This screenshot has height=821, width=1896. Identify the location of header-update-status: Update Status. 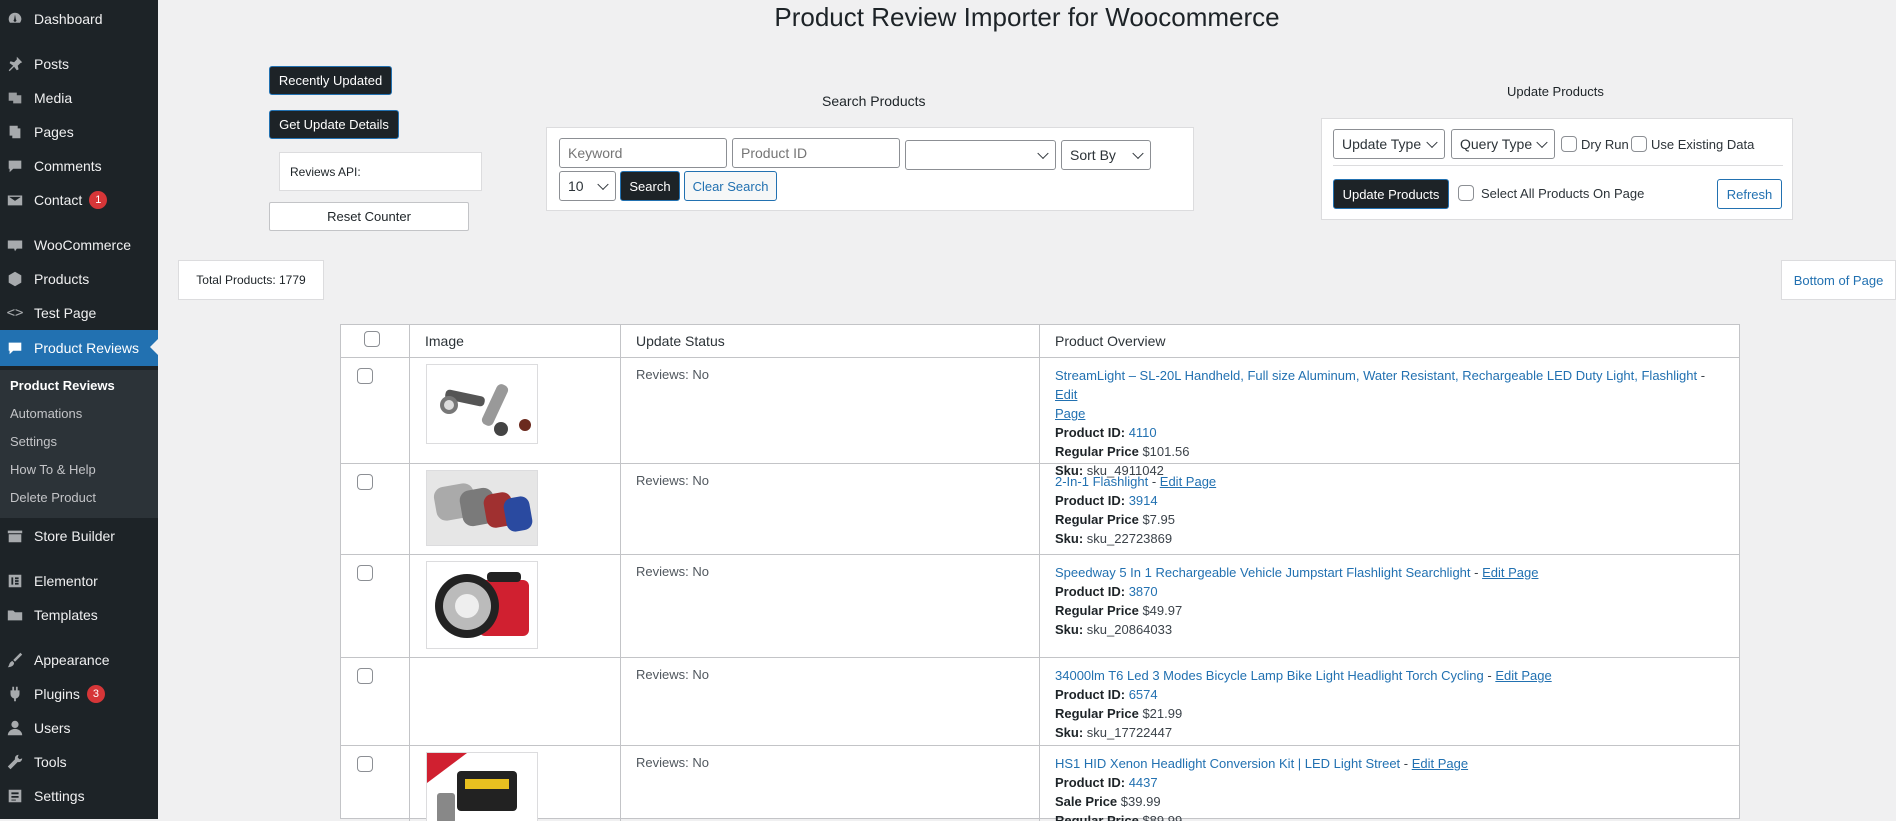
(680, 341).